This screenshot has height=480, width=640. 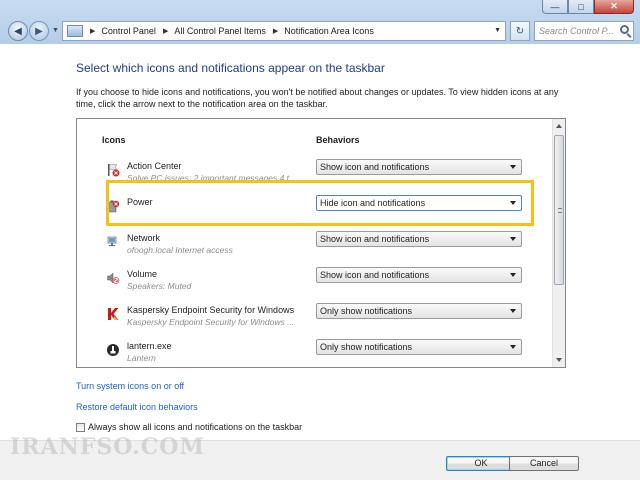 What do you see at coordinates (114, 170) in the screenshot?
I see `action-center-flag-icon` at bounding box center [114, 170].